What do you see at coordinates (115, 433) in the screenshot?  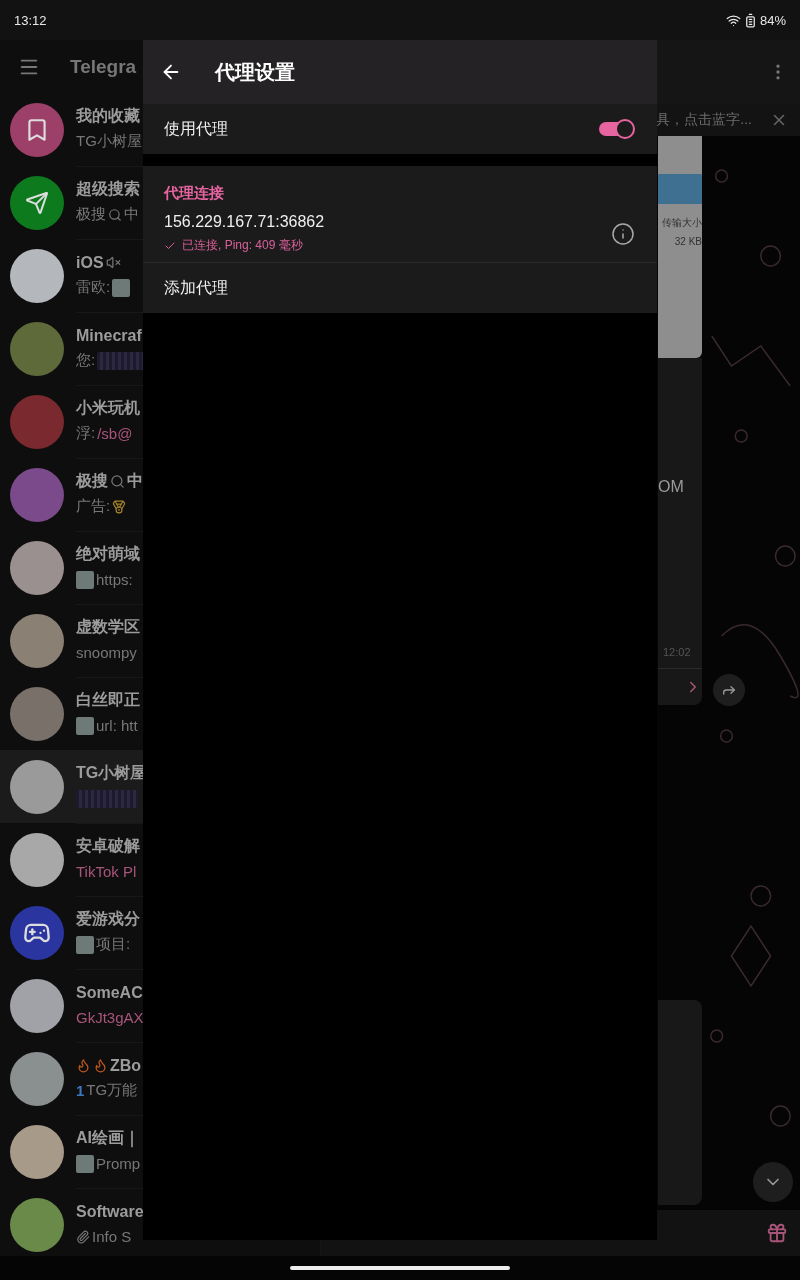 I see `message-preview: /sb@` at bounding box center [115, 433].